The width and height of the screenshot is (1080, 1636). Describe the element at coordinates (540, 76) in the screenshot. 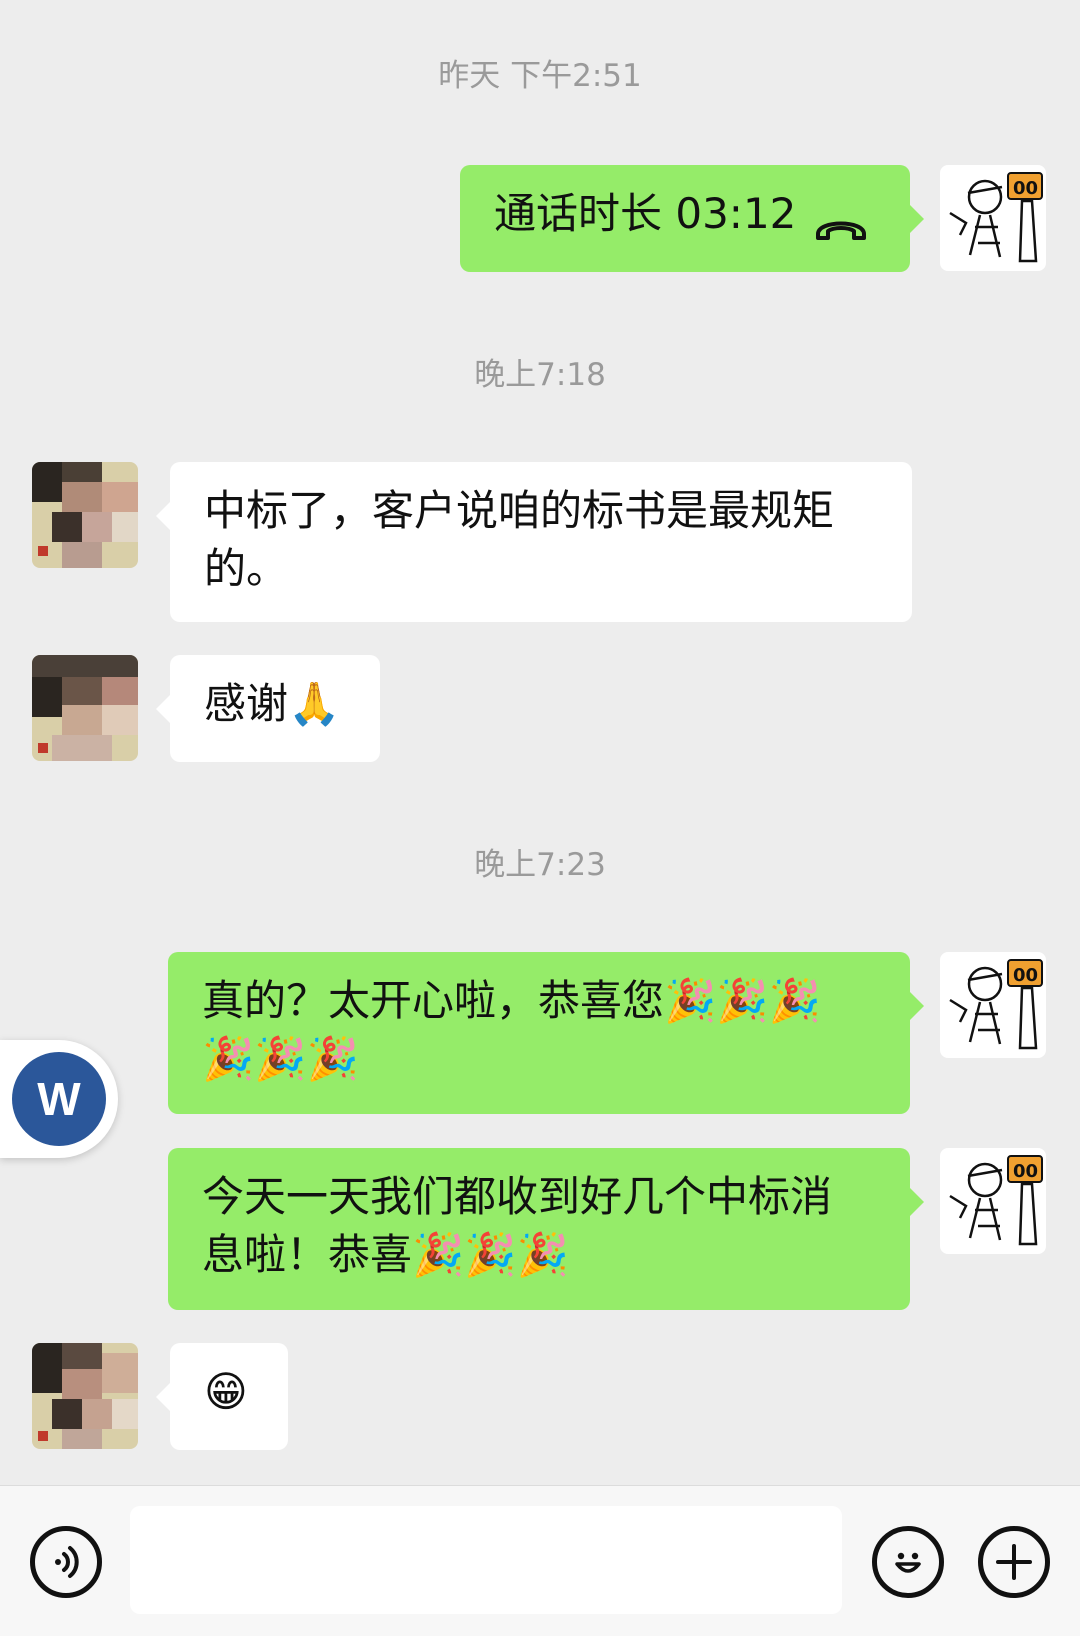

I see `timestamp: 昨天 下午2:51` at that location.